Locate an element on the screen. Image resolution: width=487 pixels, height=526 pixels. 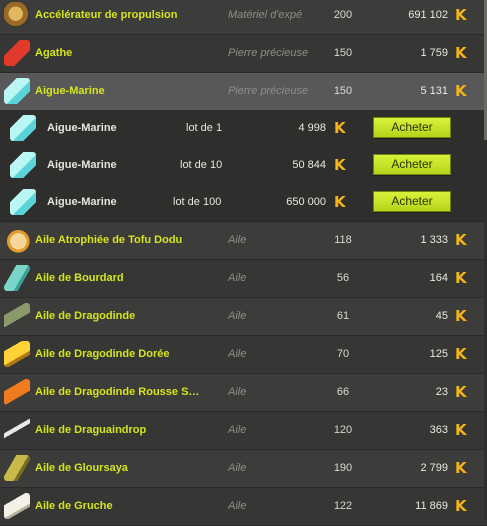
item-price: 45 is located at coordinates (441, 316).